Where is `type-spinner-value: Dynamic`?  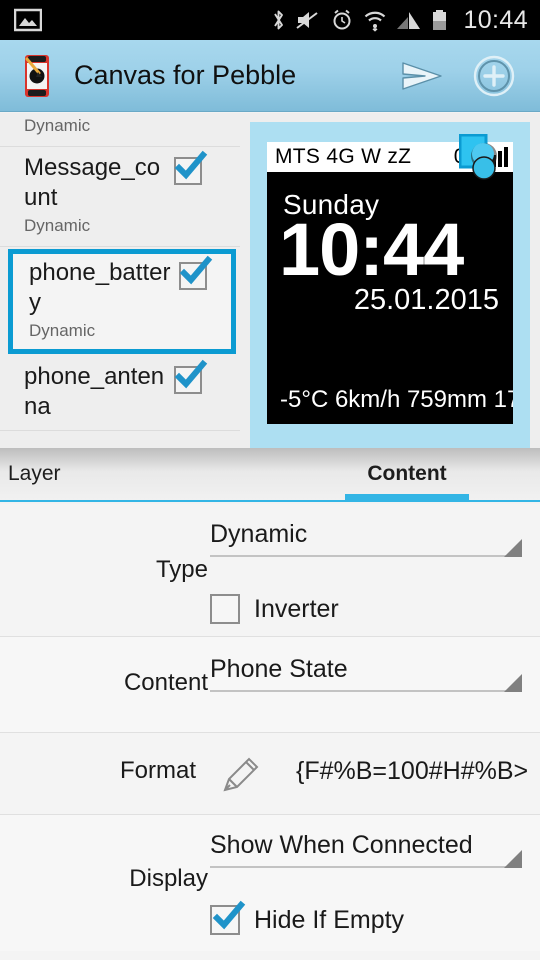
type-spinner-value: Dynamic is located at coordinates (259, 534).